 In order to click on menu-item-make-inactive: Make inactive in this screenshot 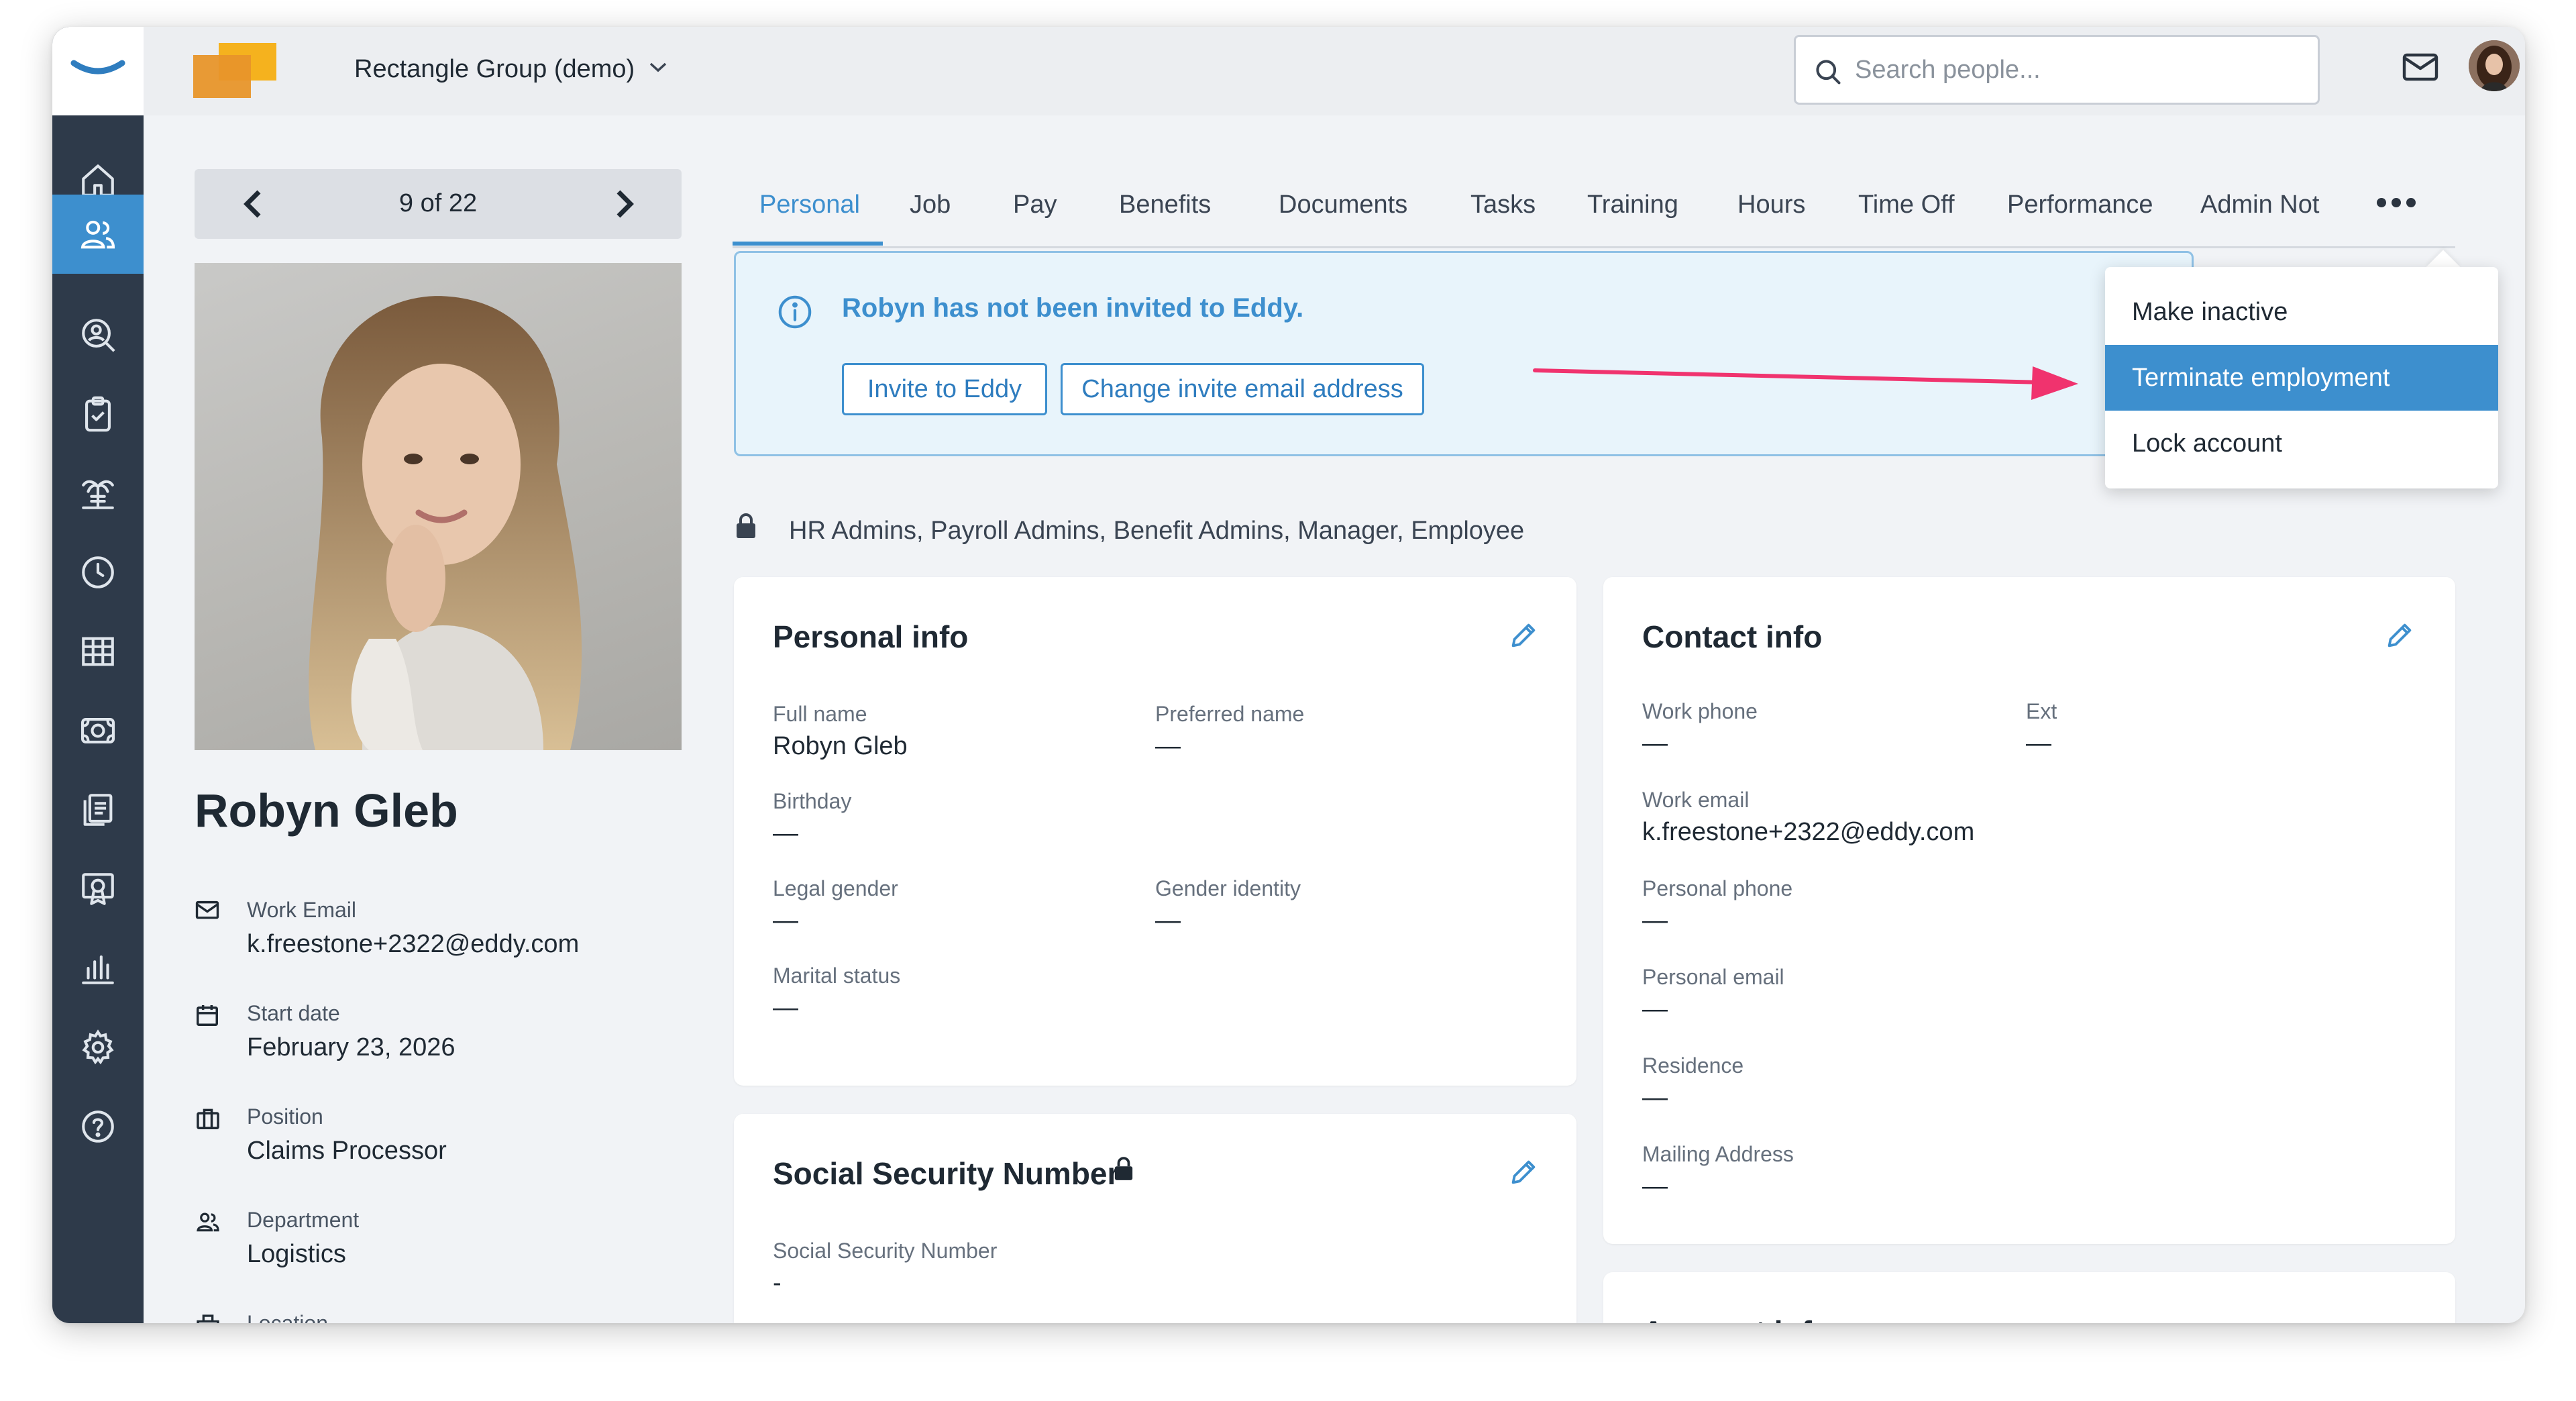, I will do `click(2301, 312)`.